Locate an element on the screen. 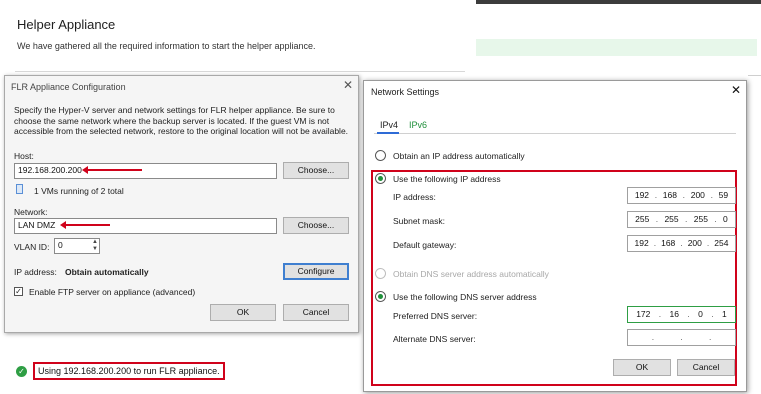 This screenshot has height=394, width=761. octet: 59 is located at coordinates (723, 195).